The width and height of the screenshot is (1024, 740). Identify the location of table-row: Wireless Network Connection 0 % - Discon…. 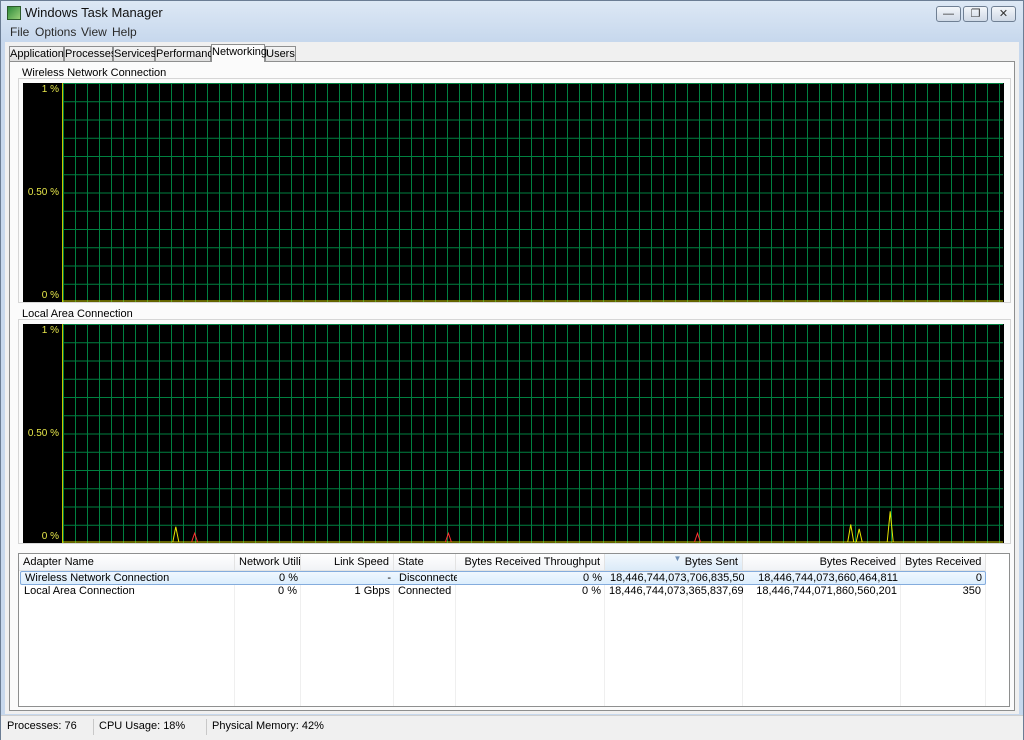
(503, 578).